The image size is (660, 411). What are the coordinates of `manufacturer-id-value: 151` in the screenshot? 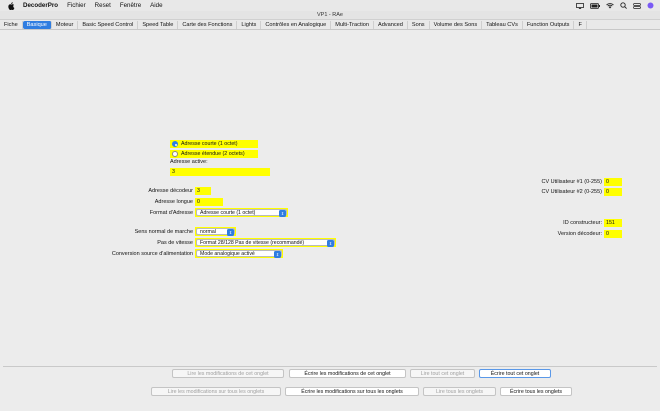 It's located at (613, 223).